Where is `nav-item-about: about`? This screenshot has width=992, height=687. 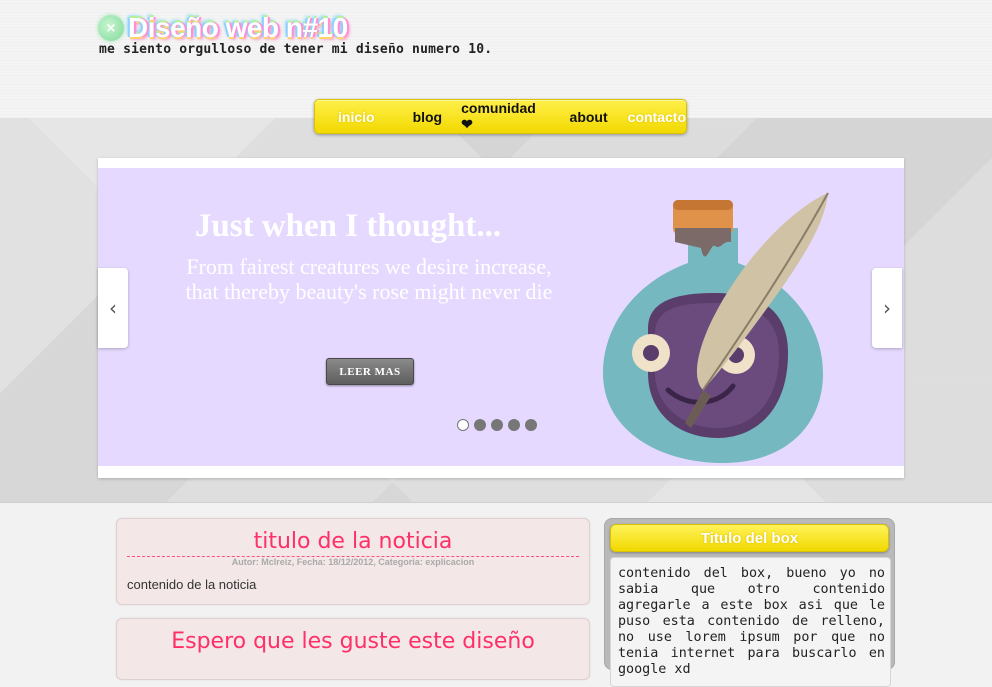 nav-item-about: about is located at coordinates (589, 117).